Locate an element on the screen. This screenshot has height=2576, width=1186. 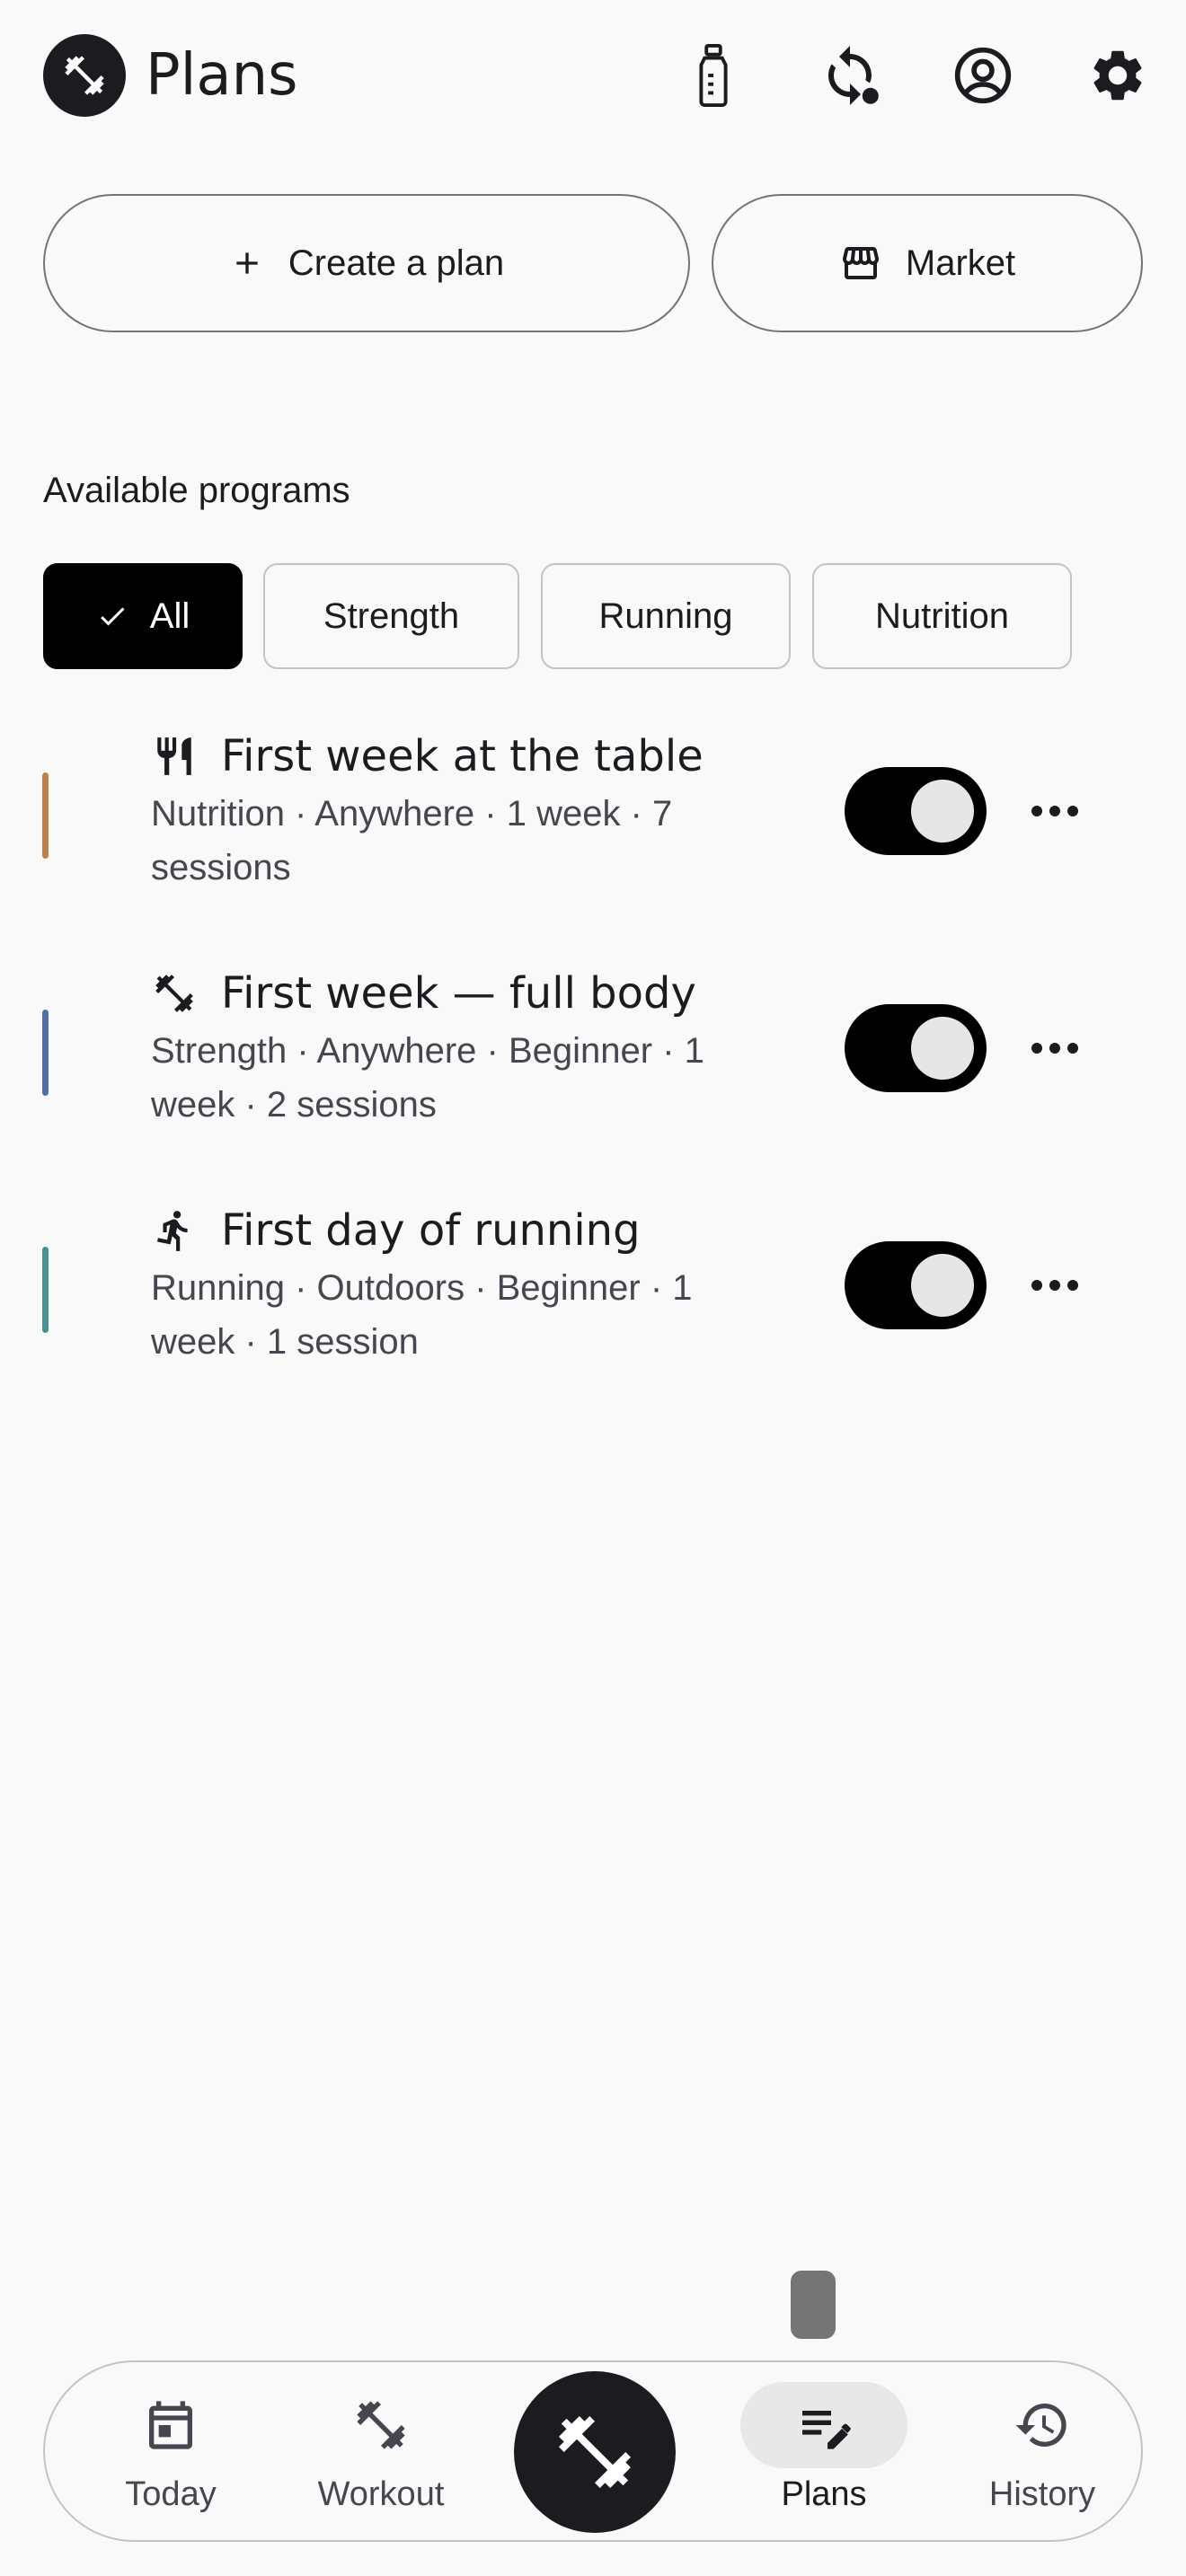
nav-item-workout: Workout is located at coordinates (381, 2451).